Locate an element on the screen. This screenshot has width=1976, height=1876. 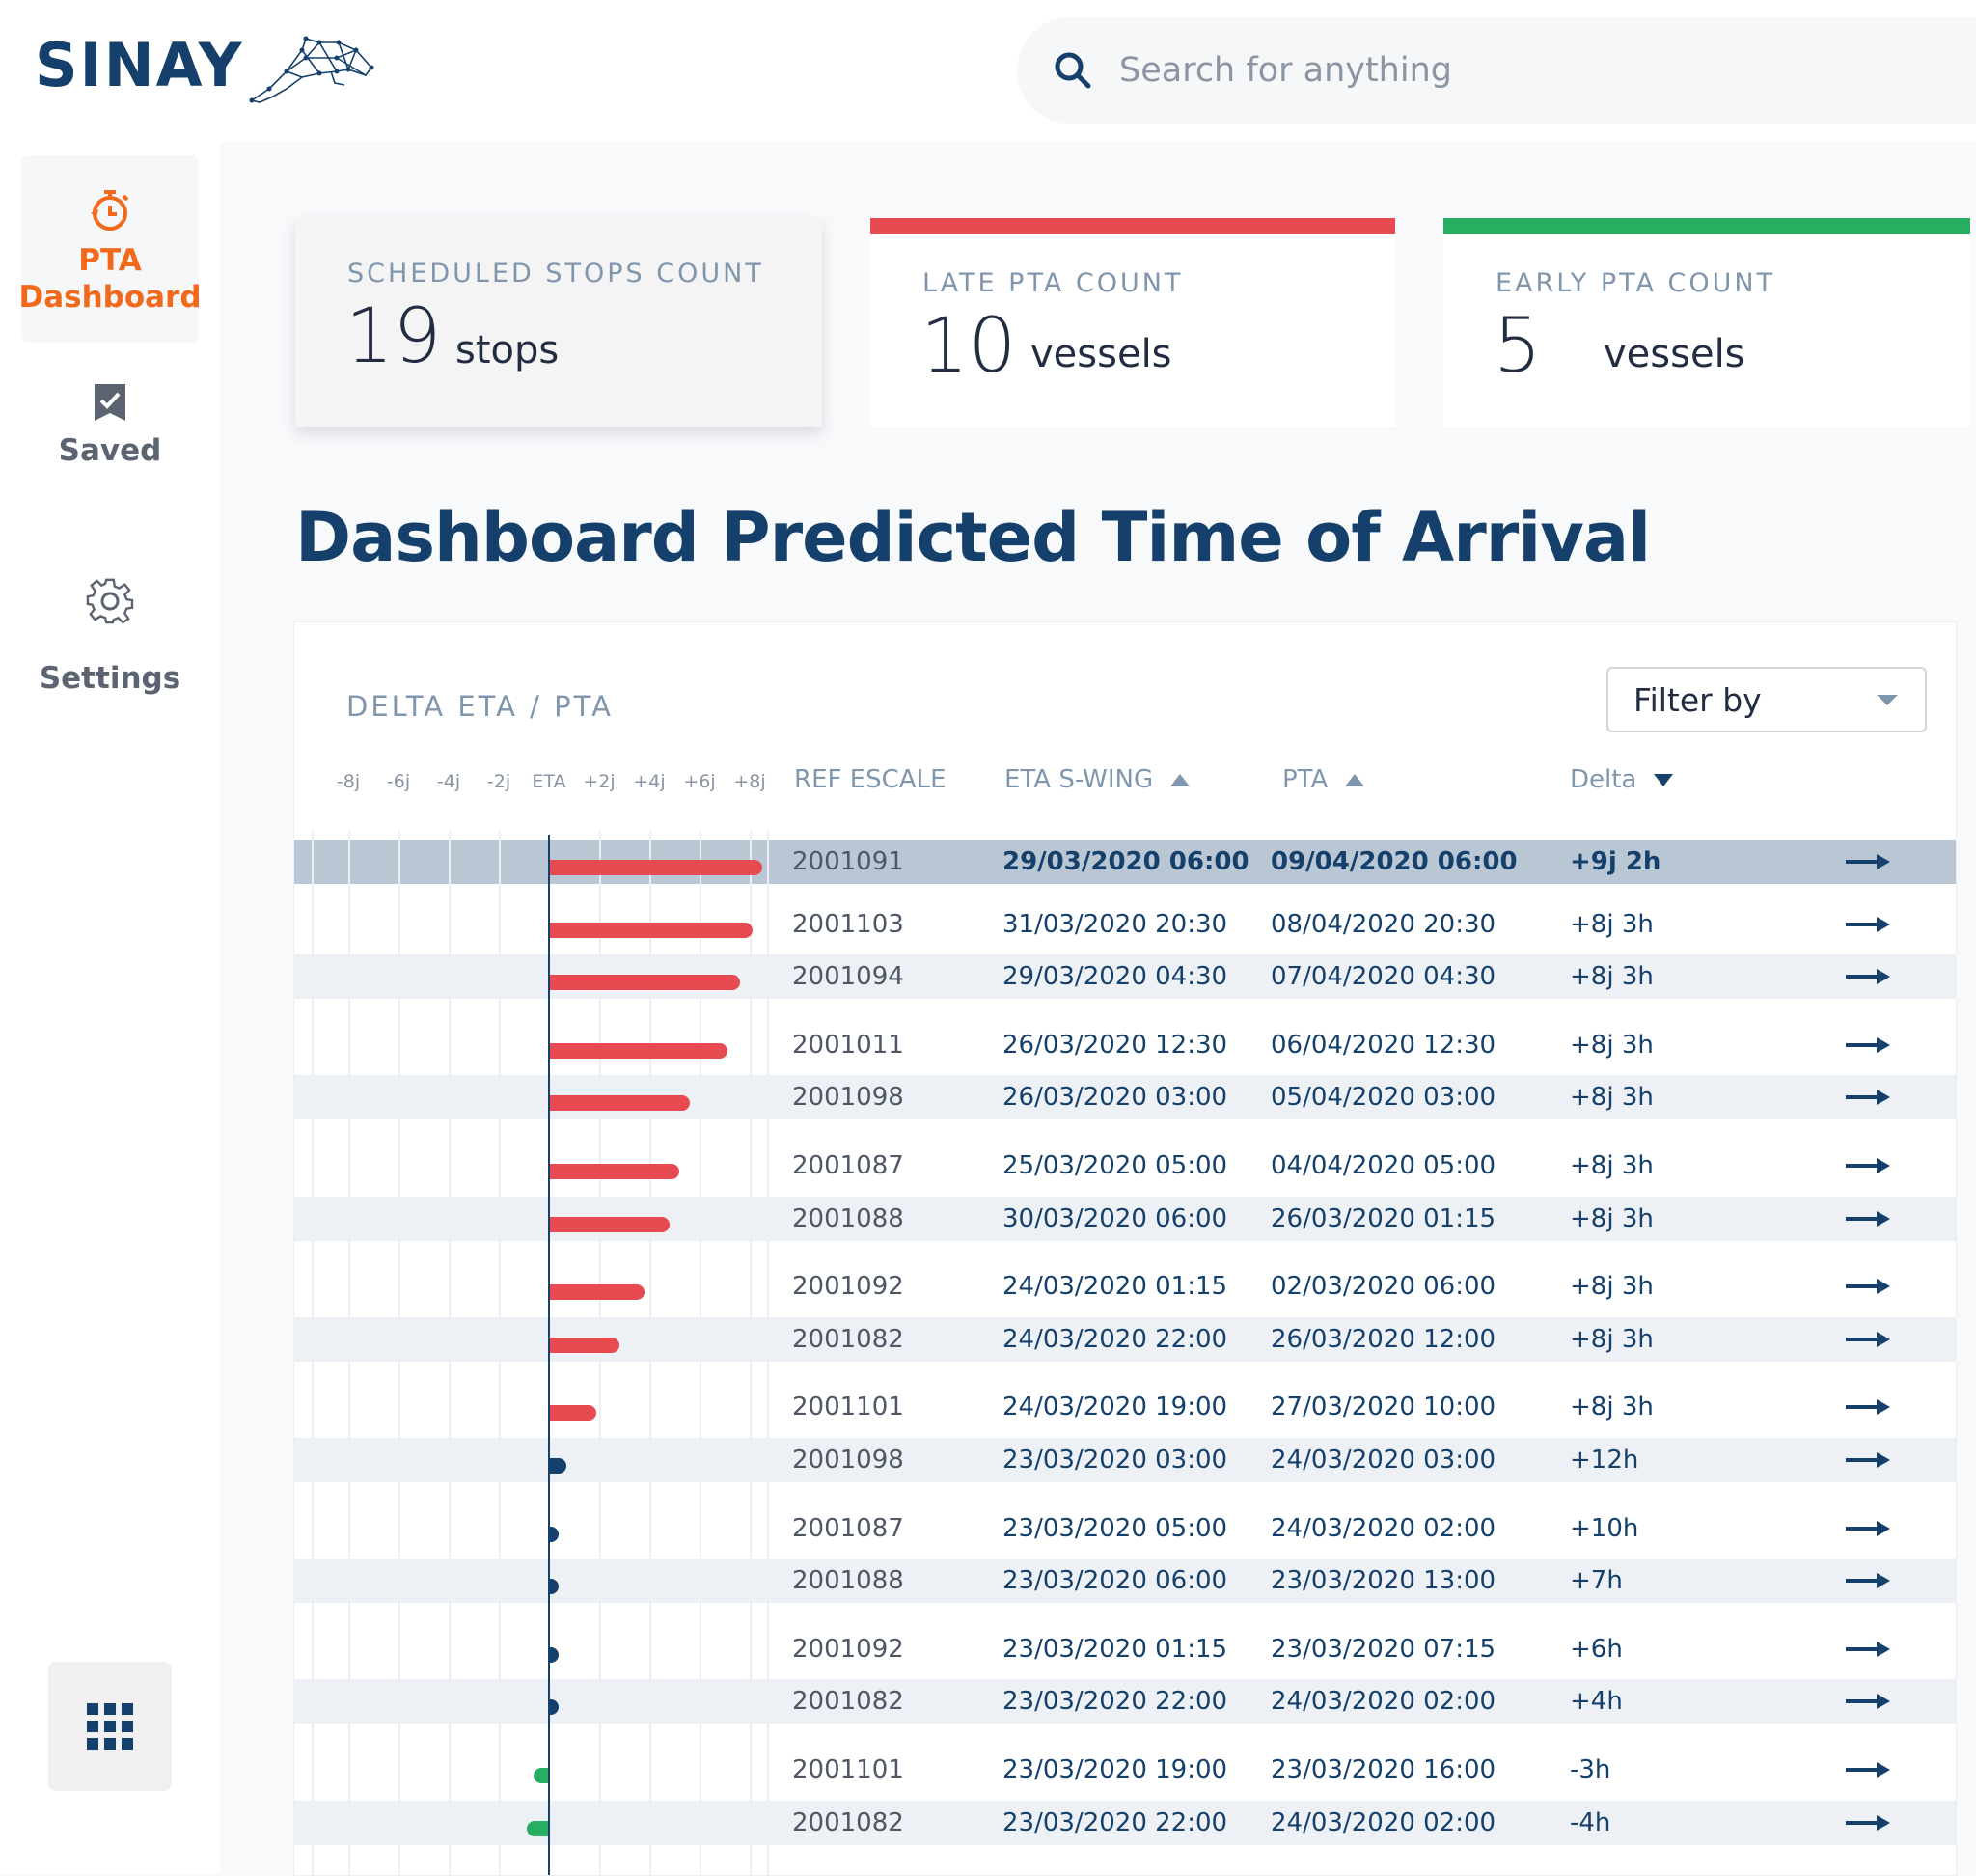
axis-tick-label: -8j is located at coordinates (348, 781).